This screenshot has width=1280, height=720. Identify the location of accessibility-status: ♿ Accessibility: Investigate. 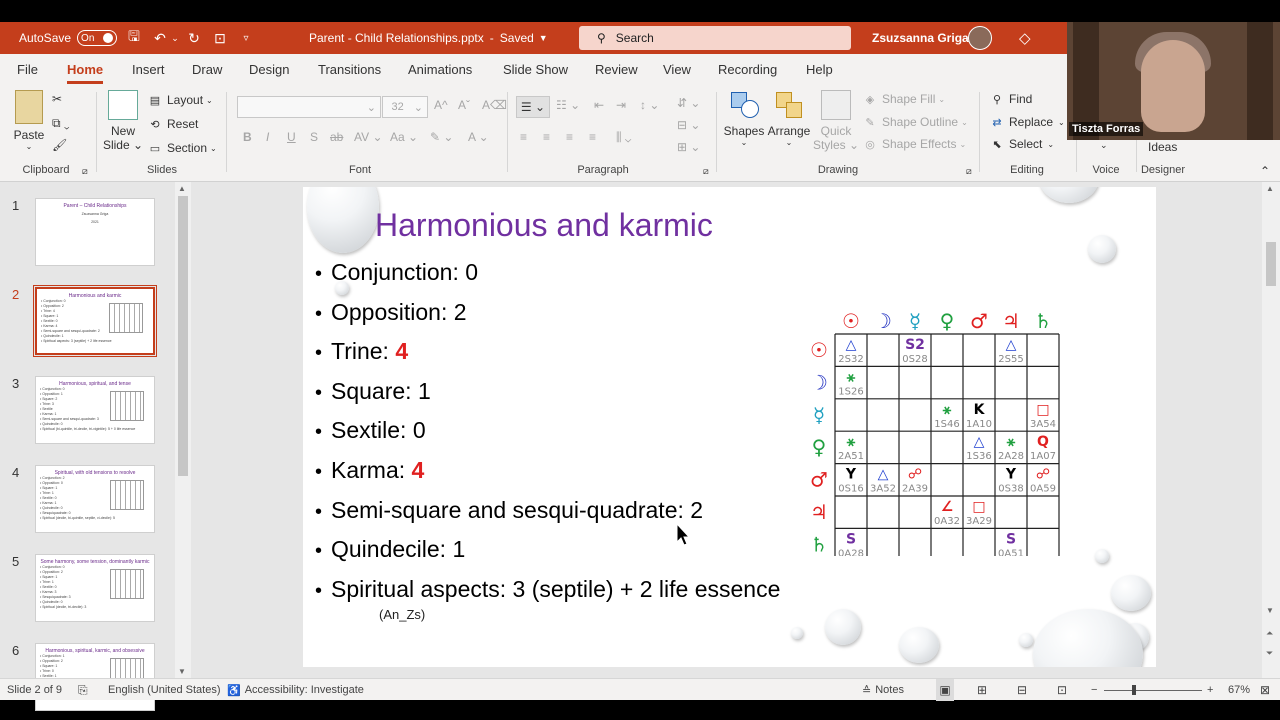
(295, 690).